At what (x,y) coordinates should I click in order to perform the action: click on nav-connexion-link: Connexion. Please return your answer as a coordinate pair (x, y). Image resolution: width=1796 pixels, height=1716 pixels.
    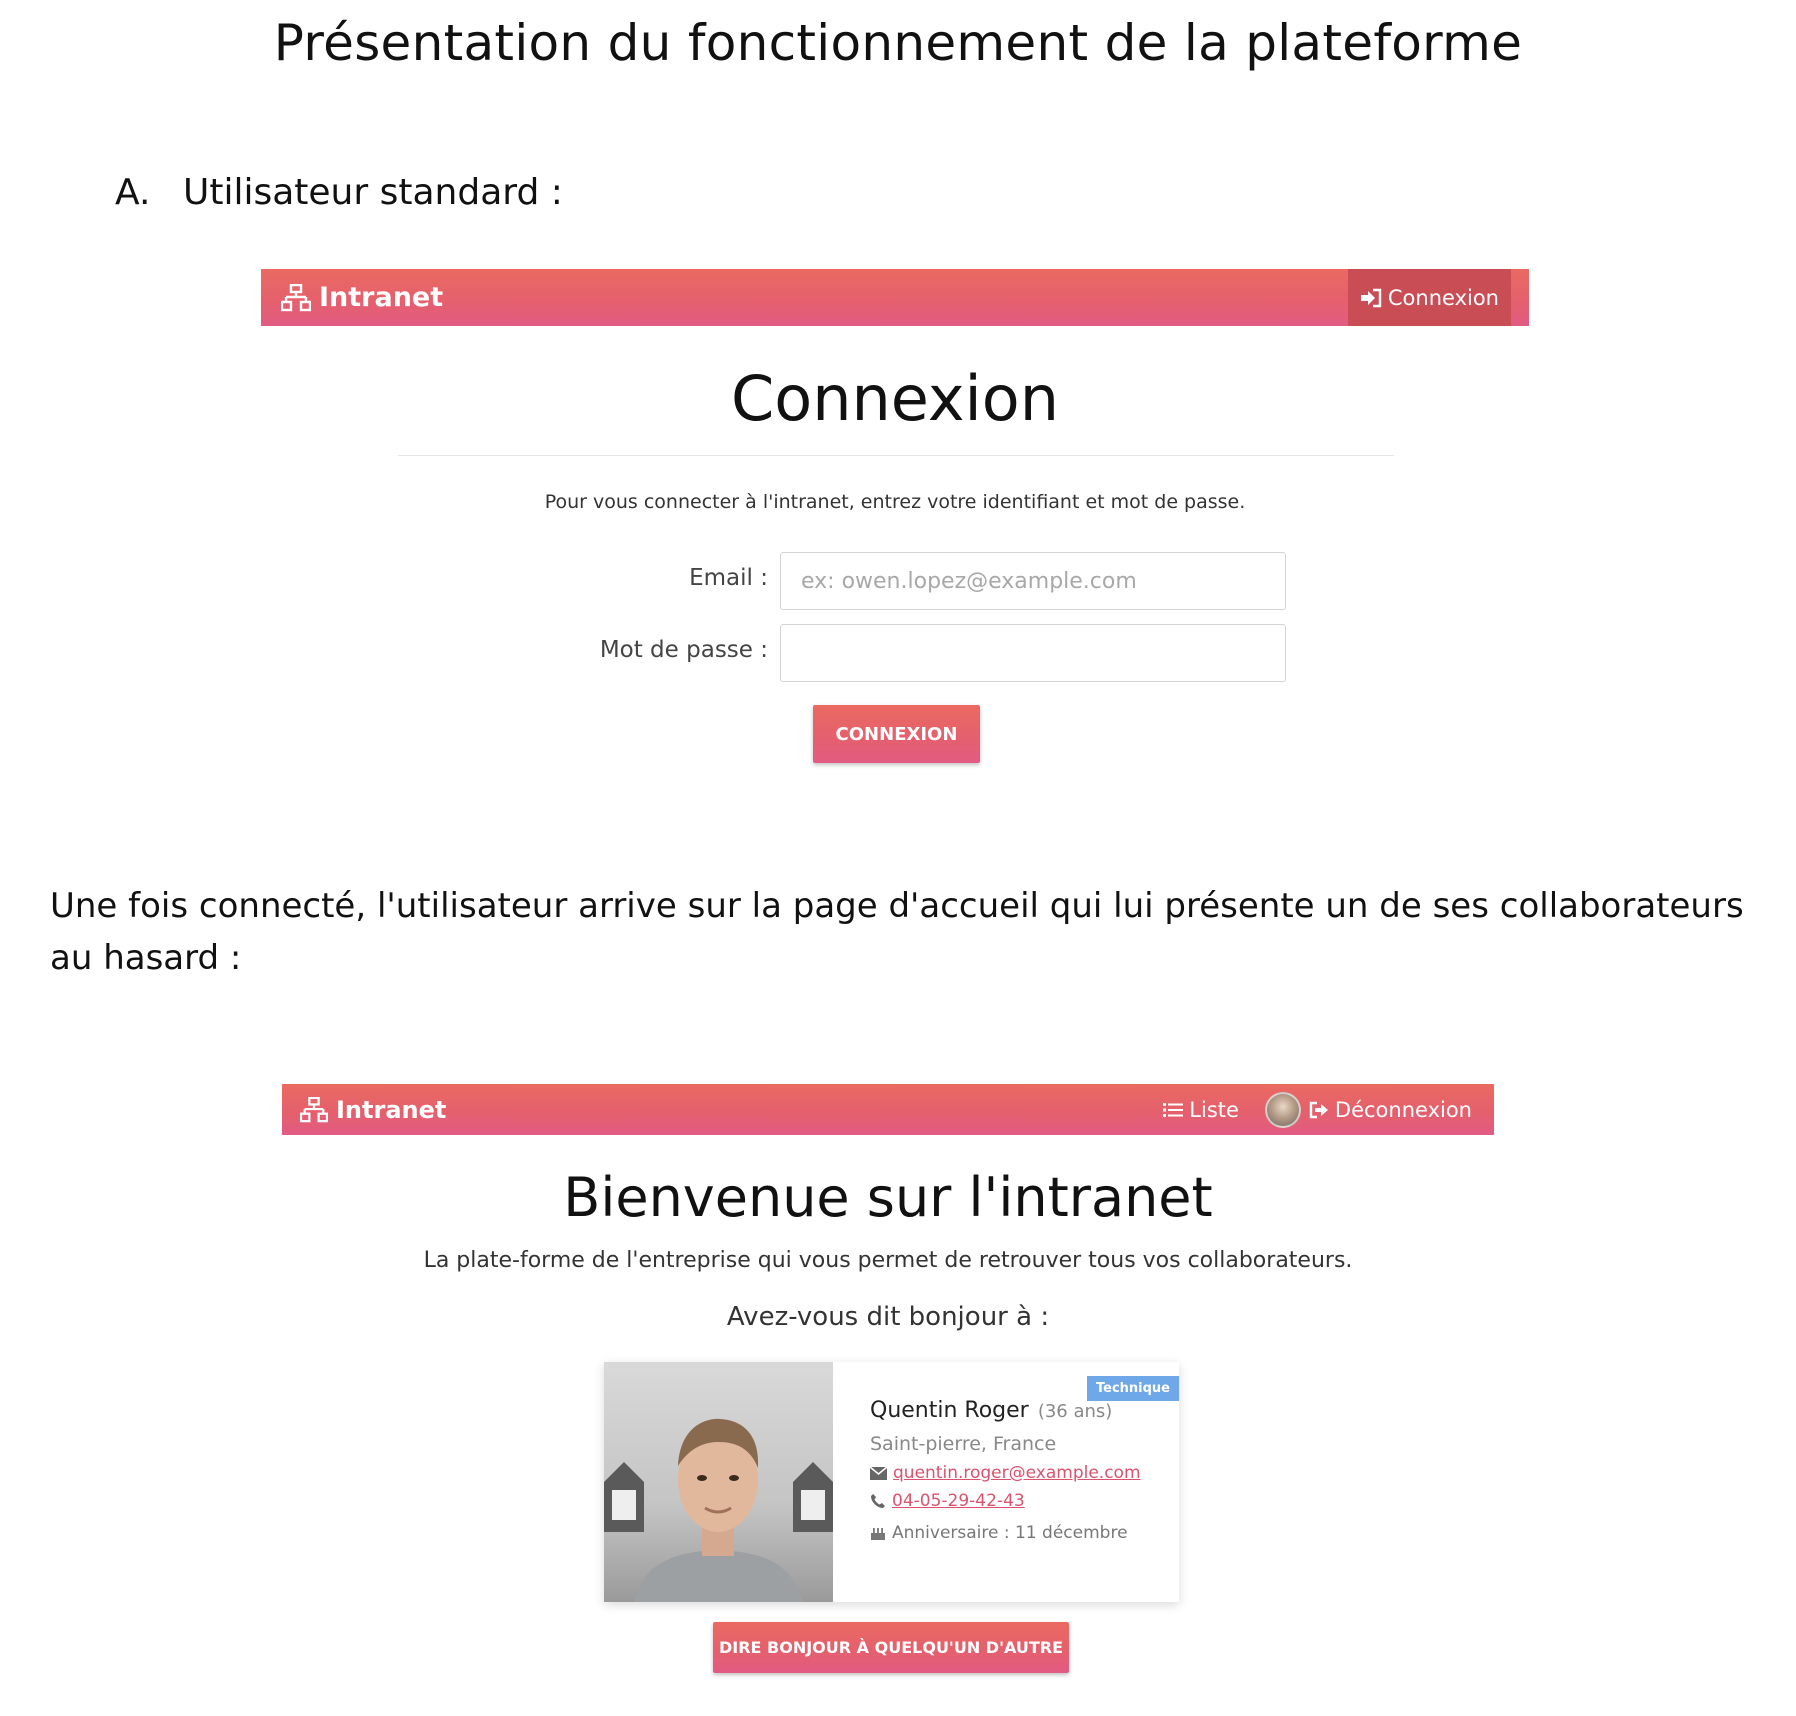
    Looking at the image, I should click on (1429, 298).